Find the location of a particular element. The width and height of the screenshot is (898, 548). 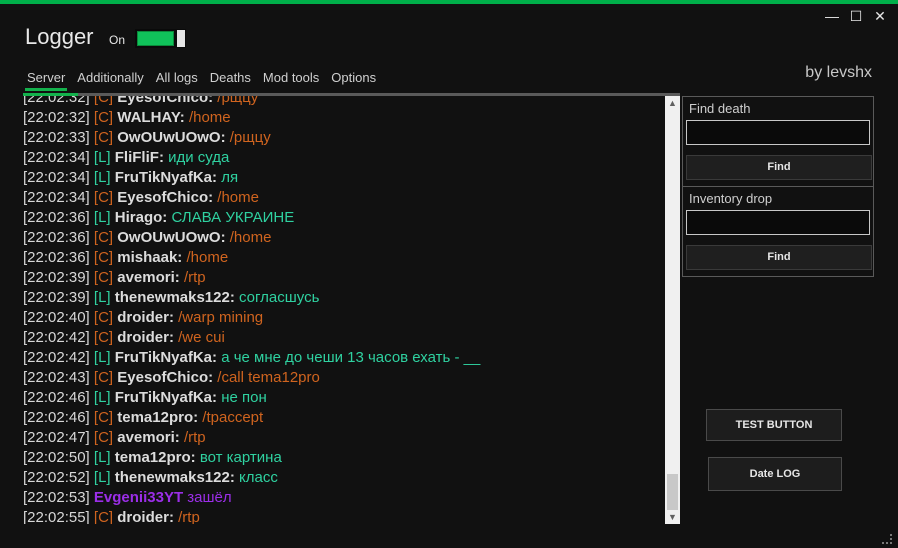

log-nickname: Hirago is located at coordinates (138, 217).